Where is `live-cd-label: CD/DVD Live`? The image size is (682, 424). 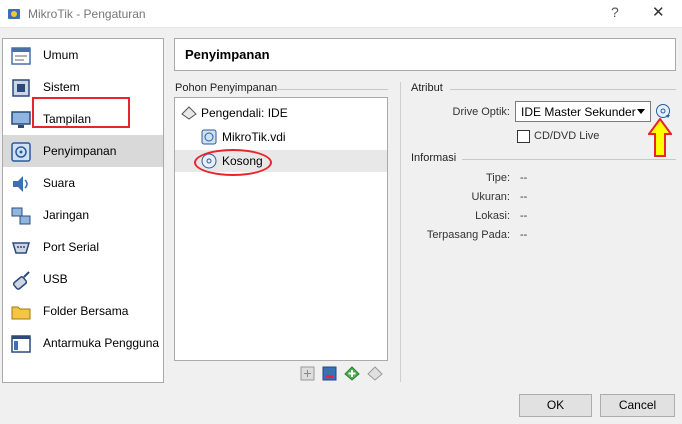 live-cd-label: CD/DVD Live is located at coordinates (567, 136).